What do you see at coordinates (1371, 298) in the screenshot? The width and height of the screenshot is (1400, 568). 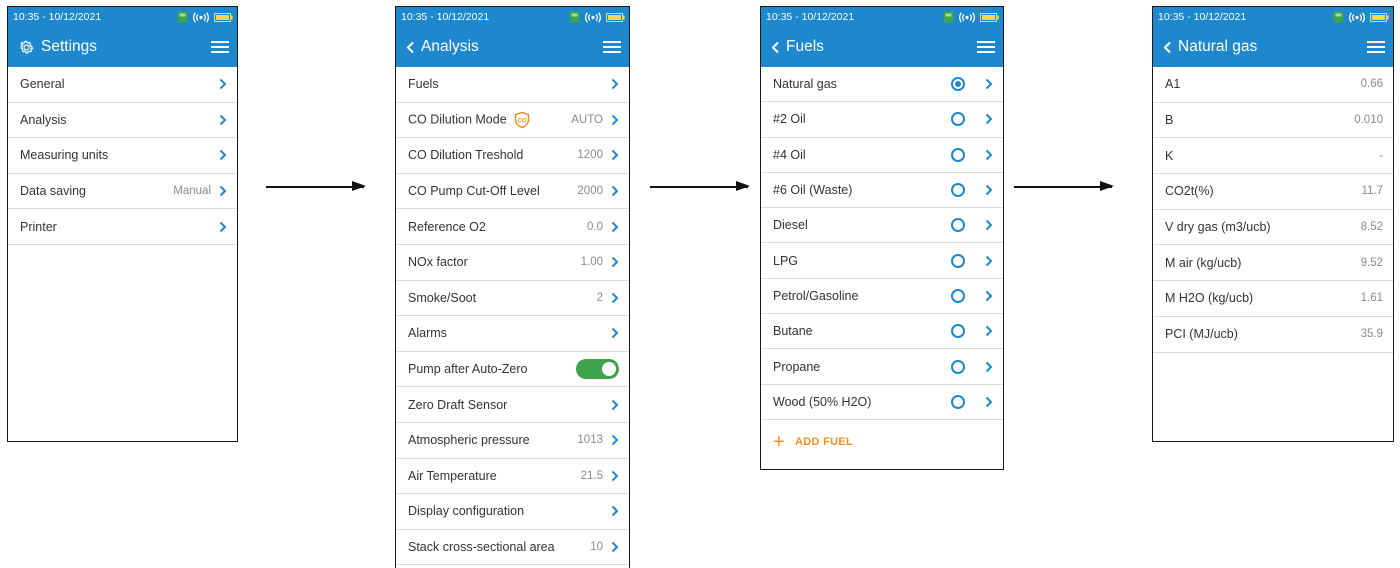 I see `row-value: 1.61` at bounding box center [1371, 298].